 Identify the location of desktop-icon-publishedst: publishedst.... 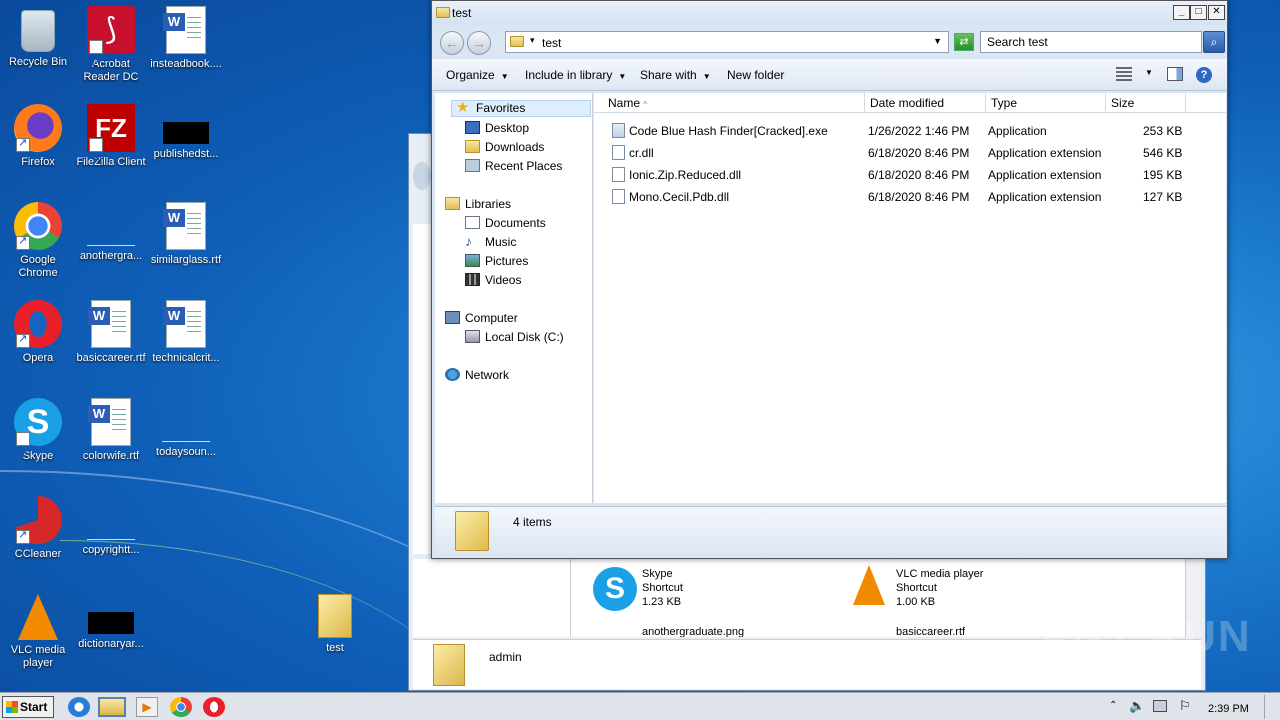
(186, 132).